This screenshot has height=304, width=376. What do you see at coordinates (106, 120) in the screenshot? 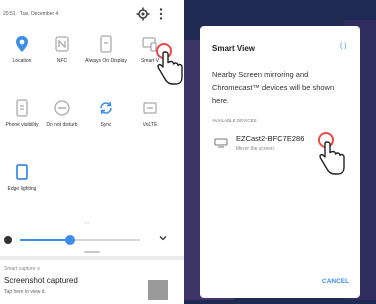
I see `tile-sync: Sync` at bounding box center [106, 120].